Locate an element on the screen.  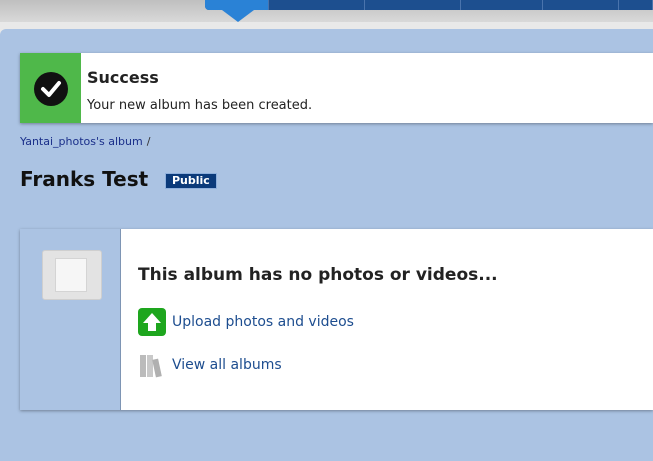
nav-active-pointer is located at coordinates (238, 16).